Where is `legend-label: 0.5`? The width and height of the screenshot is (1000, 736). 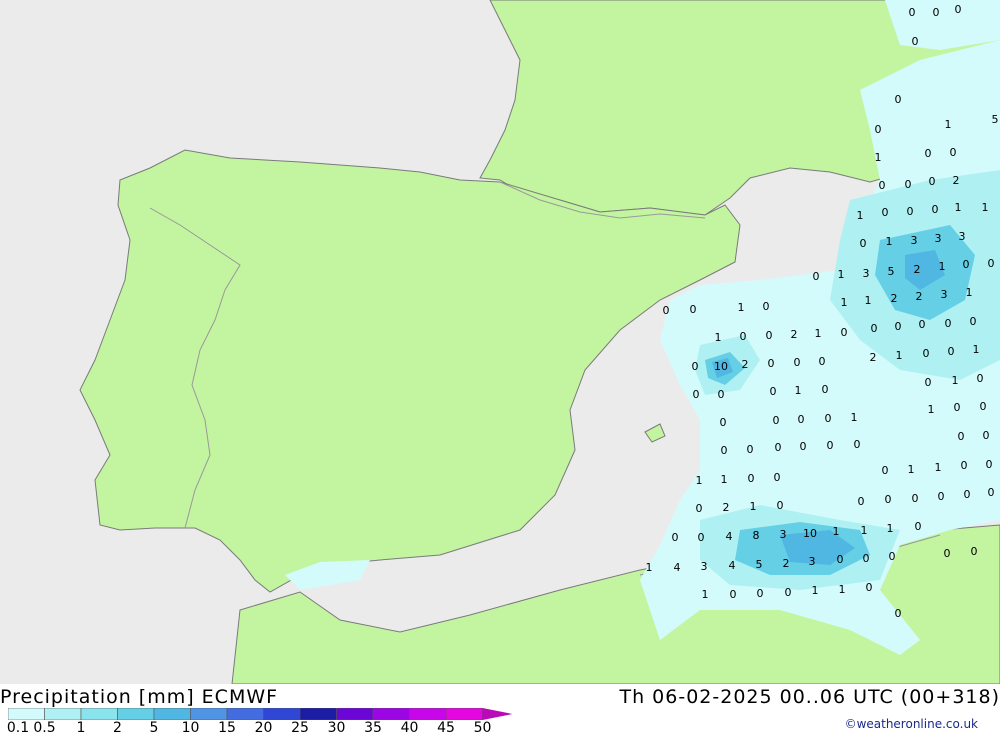
legend-label: 0.5 is located at coordinates (44, 728).